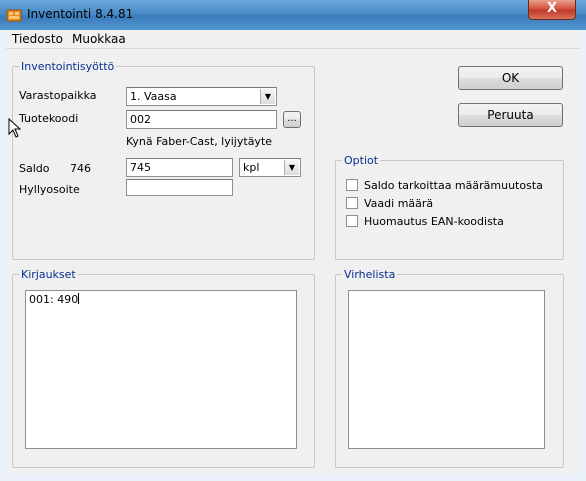 The width and height of the screenshot is (586, 481). Describe the element at coordinates (199, 141) in the screenshot. I see `product-name: Kynä Faber-Cast, lyijytäyte` at that location.